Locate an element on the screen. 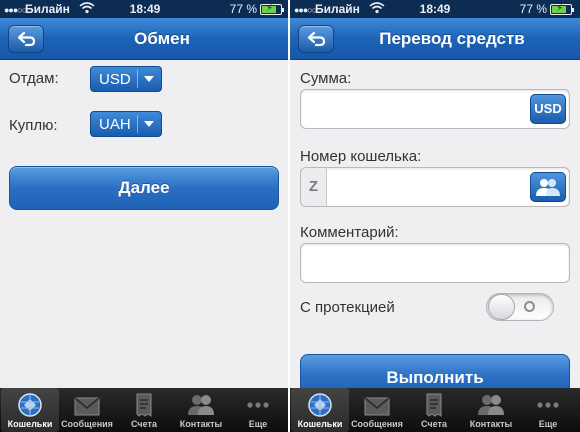 The height and width of the screenshot is (432, 580). wallet-prefix: Z is located at coordinates (314, 187).